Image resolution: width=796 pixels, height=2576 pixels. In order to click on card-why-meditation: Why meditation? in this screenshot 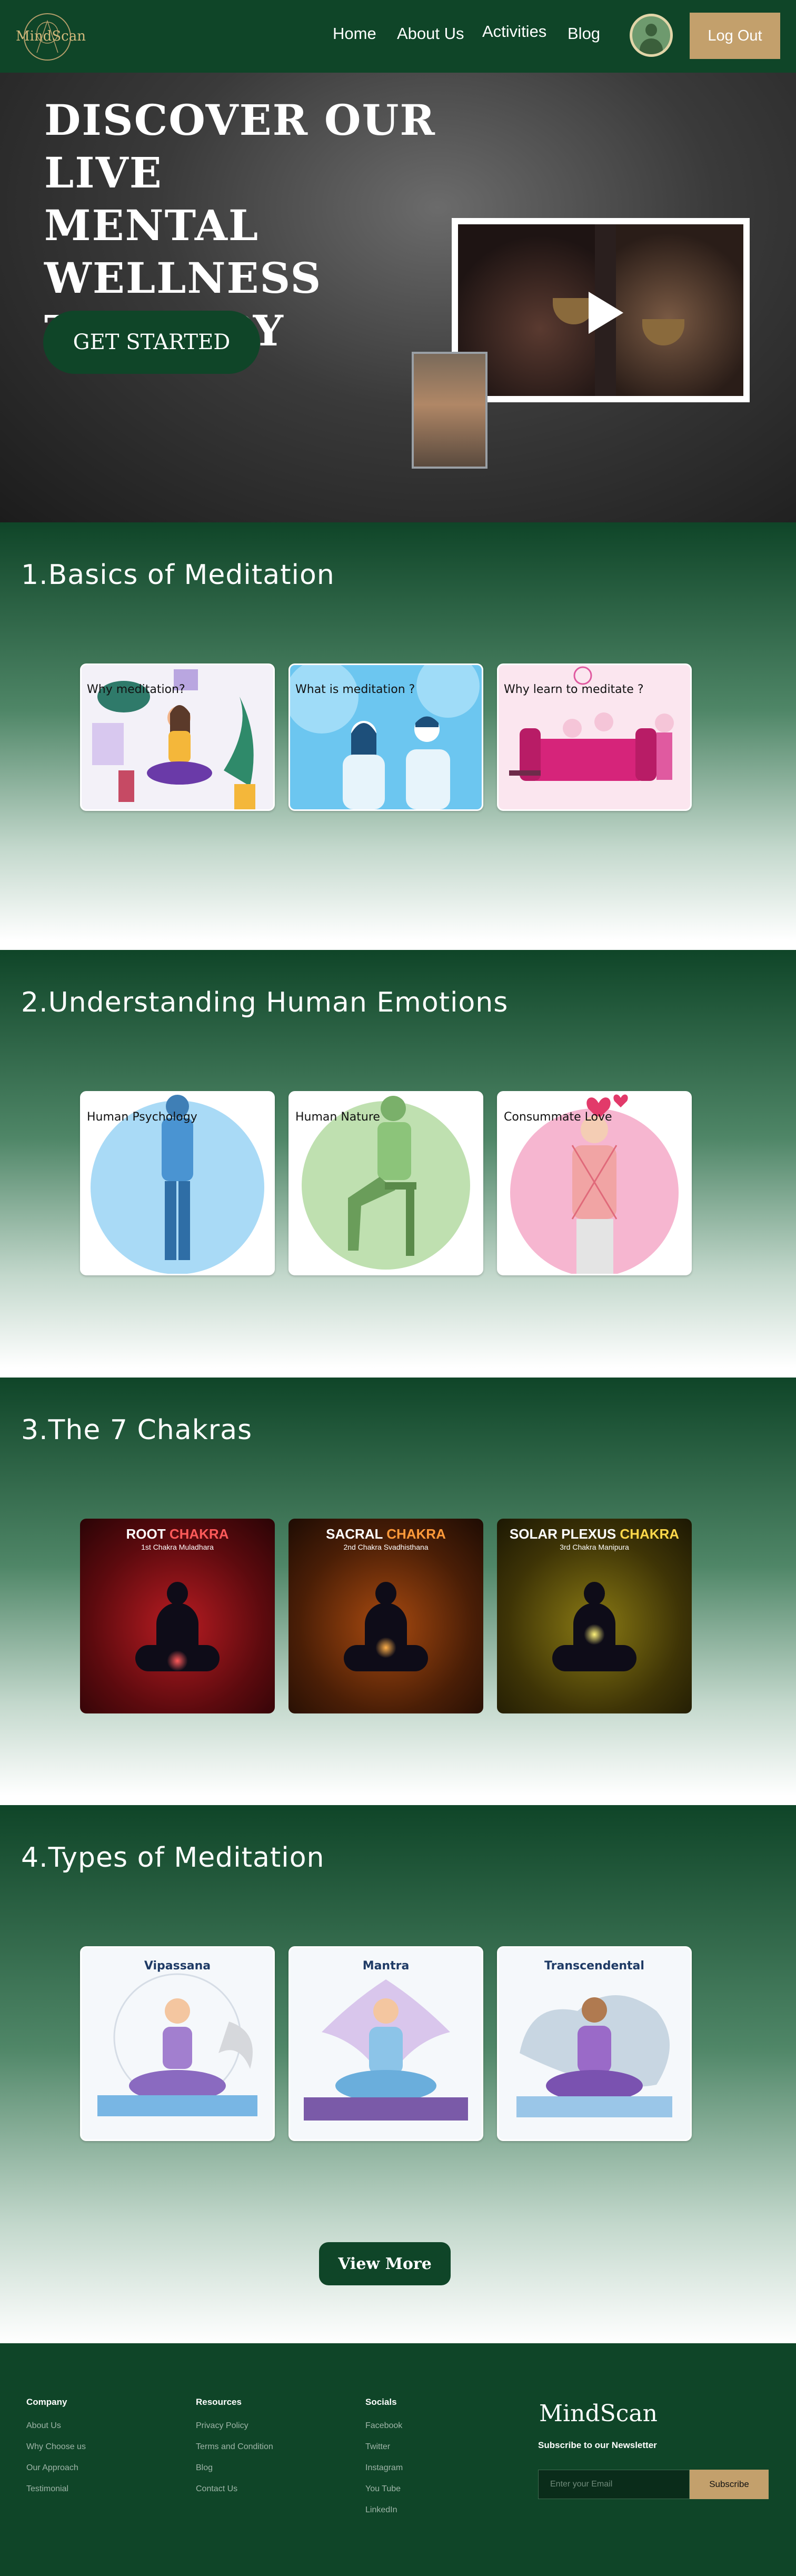, I will do `click(178, 737)`.